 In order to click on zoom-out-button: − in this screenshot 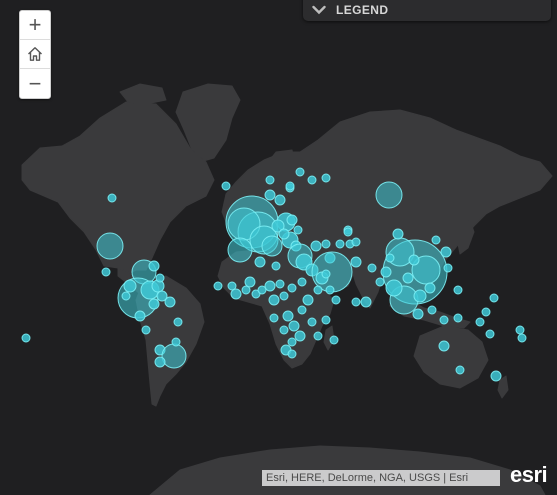, I will do `click(35, 83)`.